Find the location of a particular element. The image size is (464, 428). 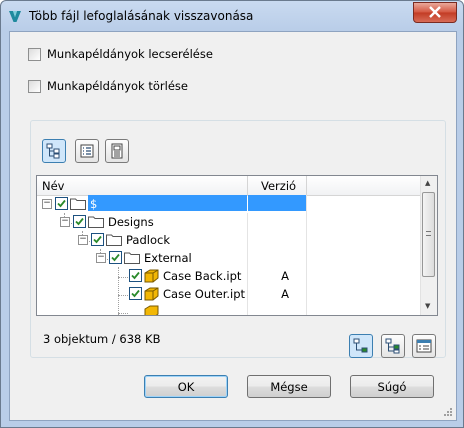

tree-view-icon is located at coordinates (53, 151).